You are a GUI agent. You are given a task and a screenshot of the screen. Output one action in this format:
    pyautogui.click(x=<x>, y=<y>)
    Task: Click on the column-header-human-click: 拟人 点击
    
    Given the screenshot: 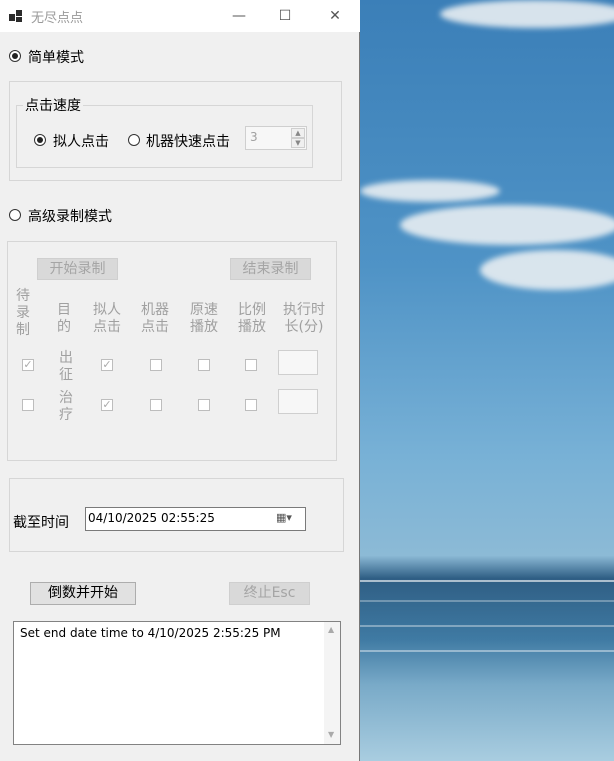 What is the action you would take?
    pyautogui.click(x=107, y=318)
    